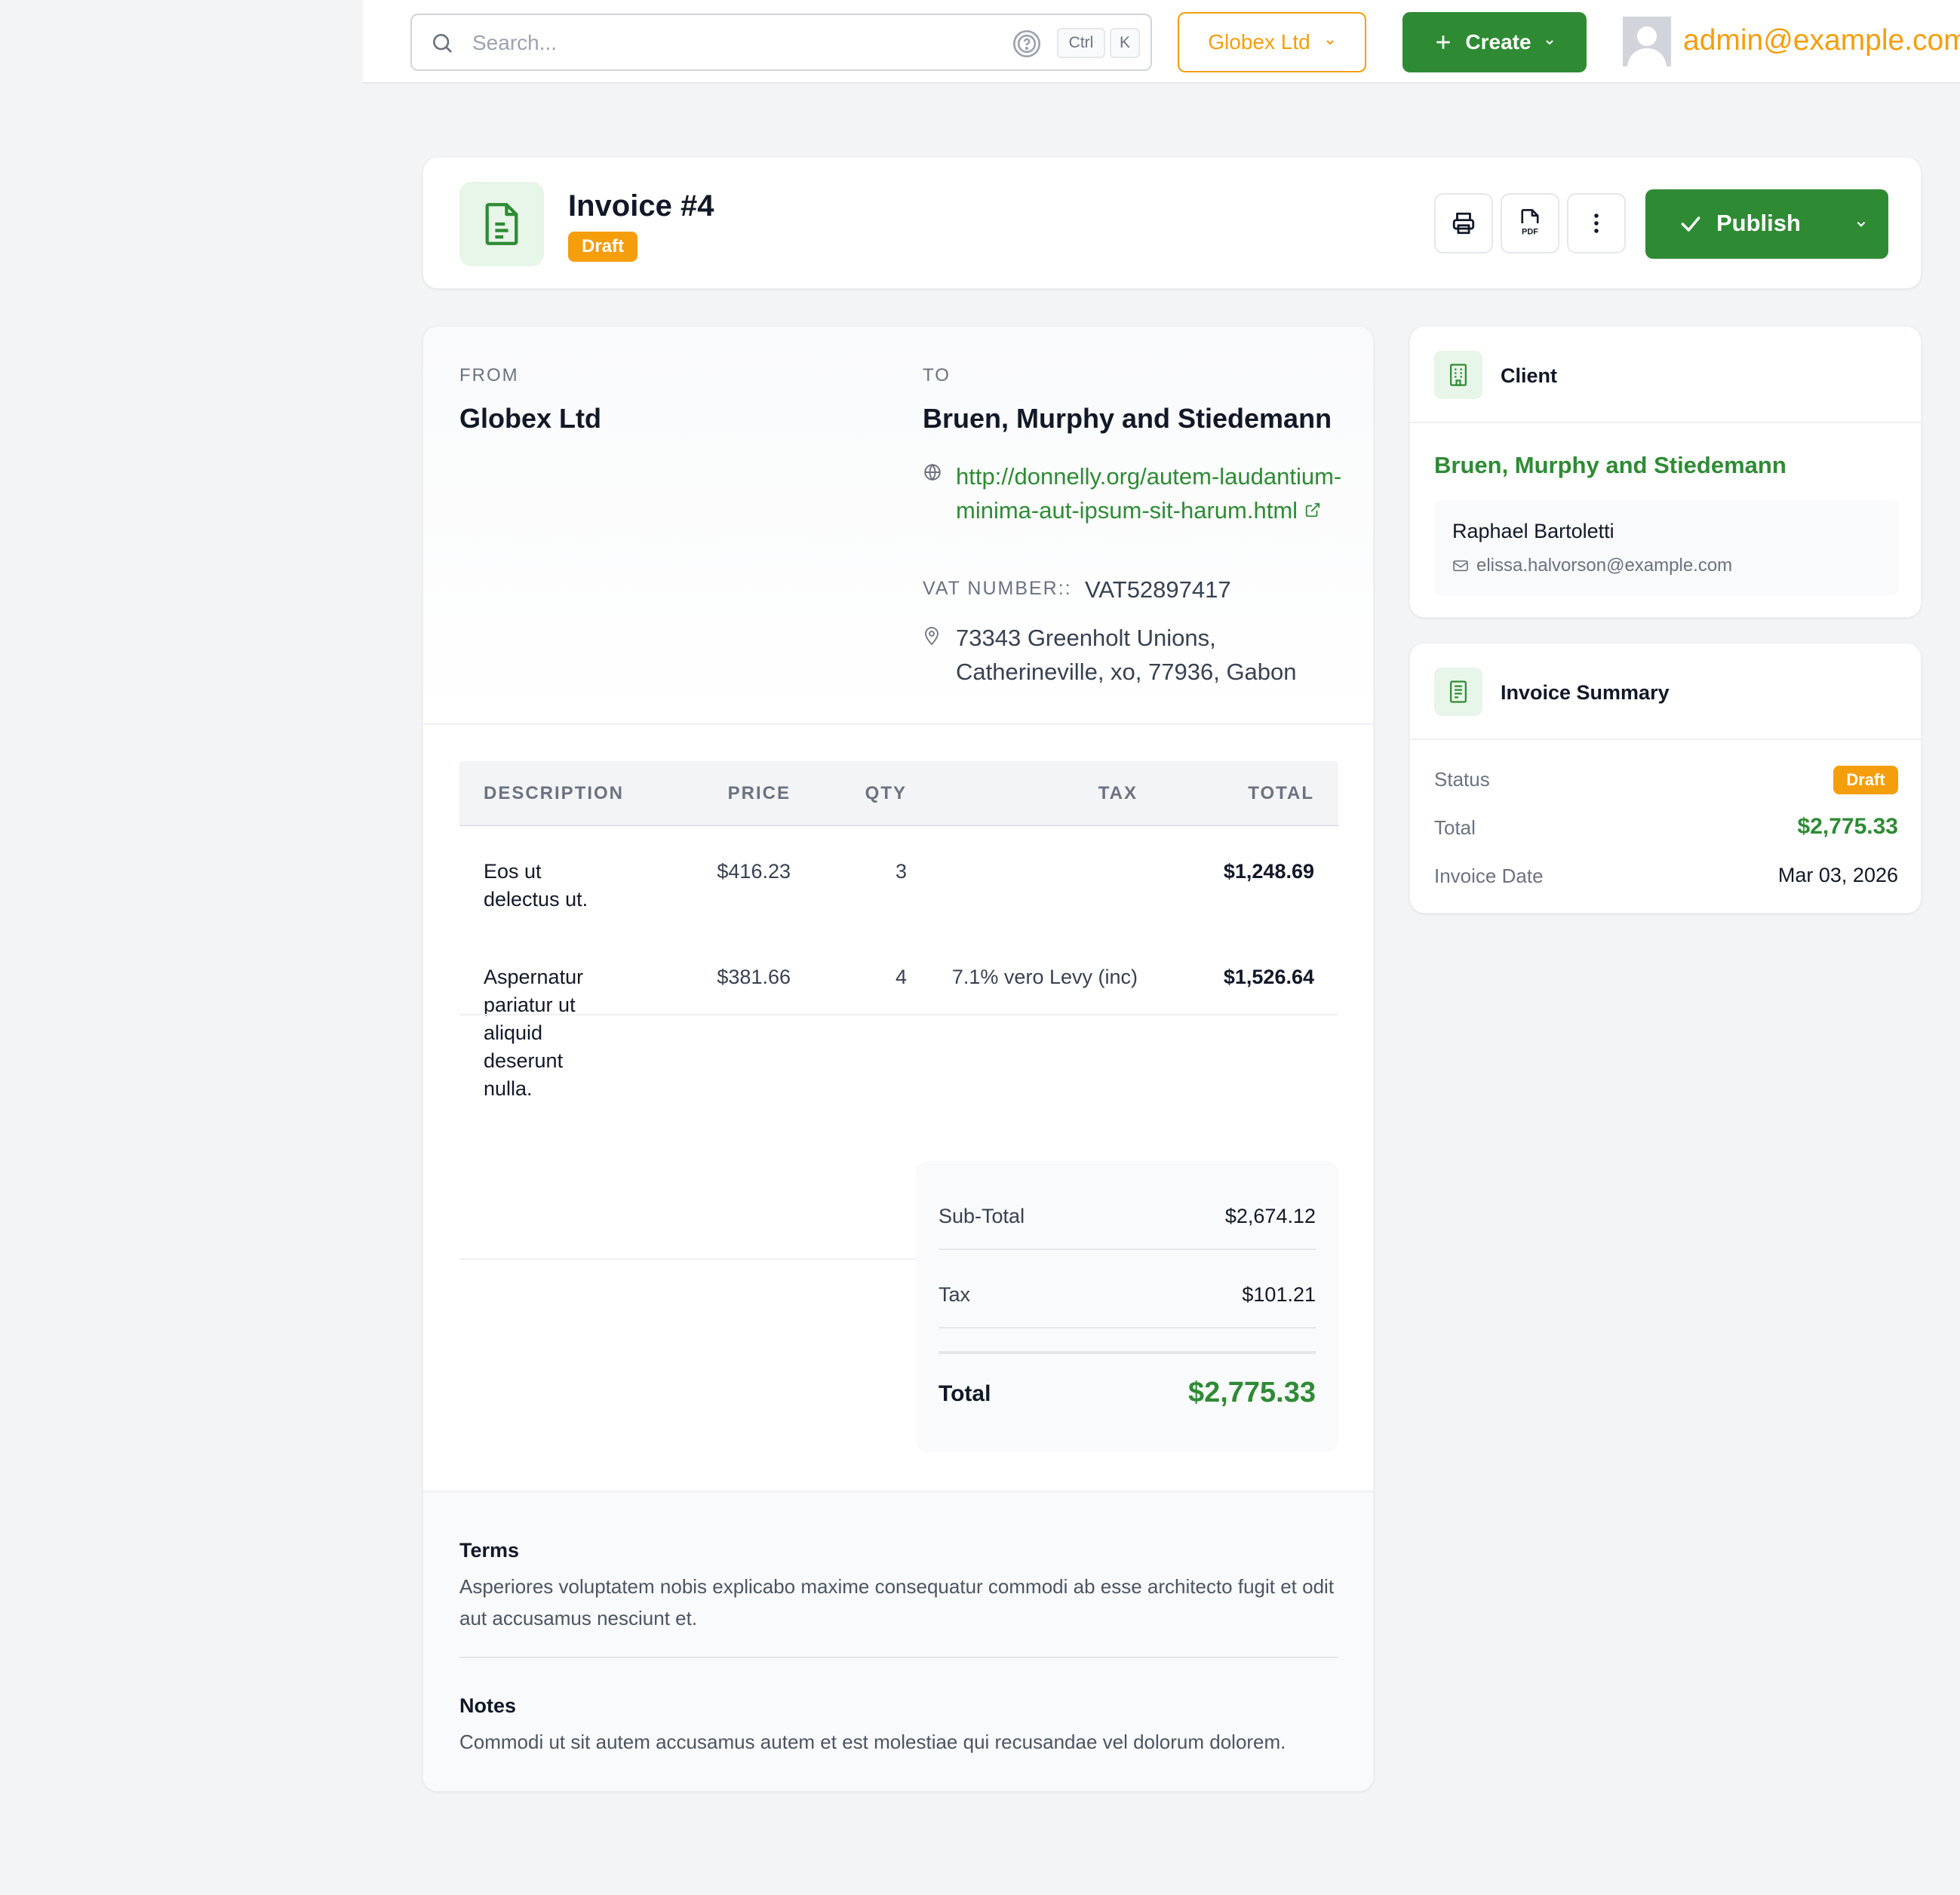 This screenshot has width=1960, height=1895. Describe the element at coordinates (1443, 42) in the screenshot. I see `plus-icon` at that location.